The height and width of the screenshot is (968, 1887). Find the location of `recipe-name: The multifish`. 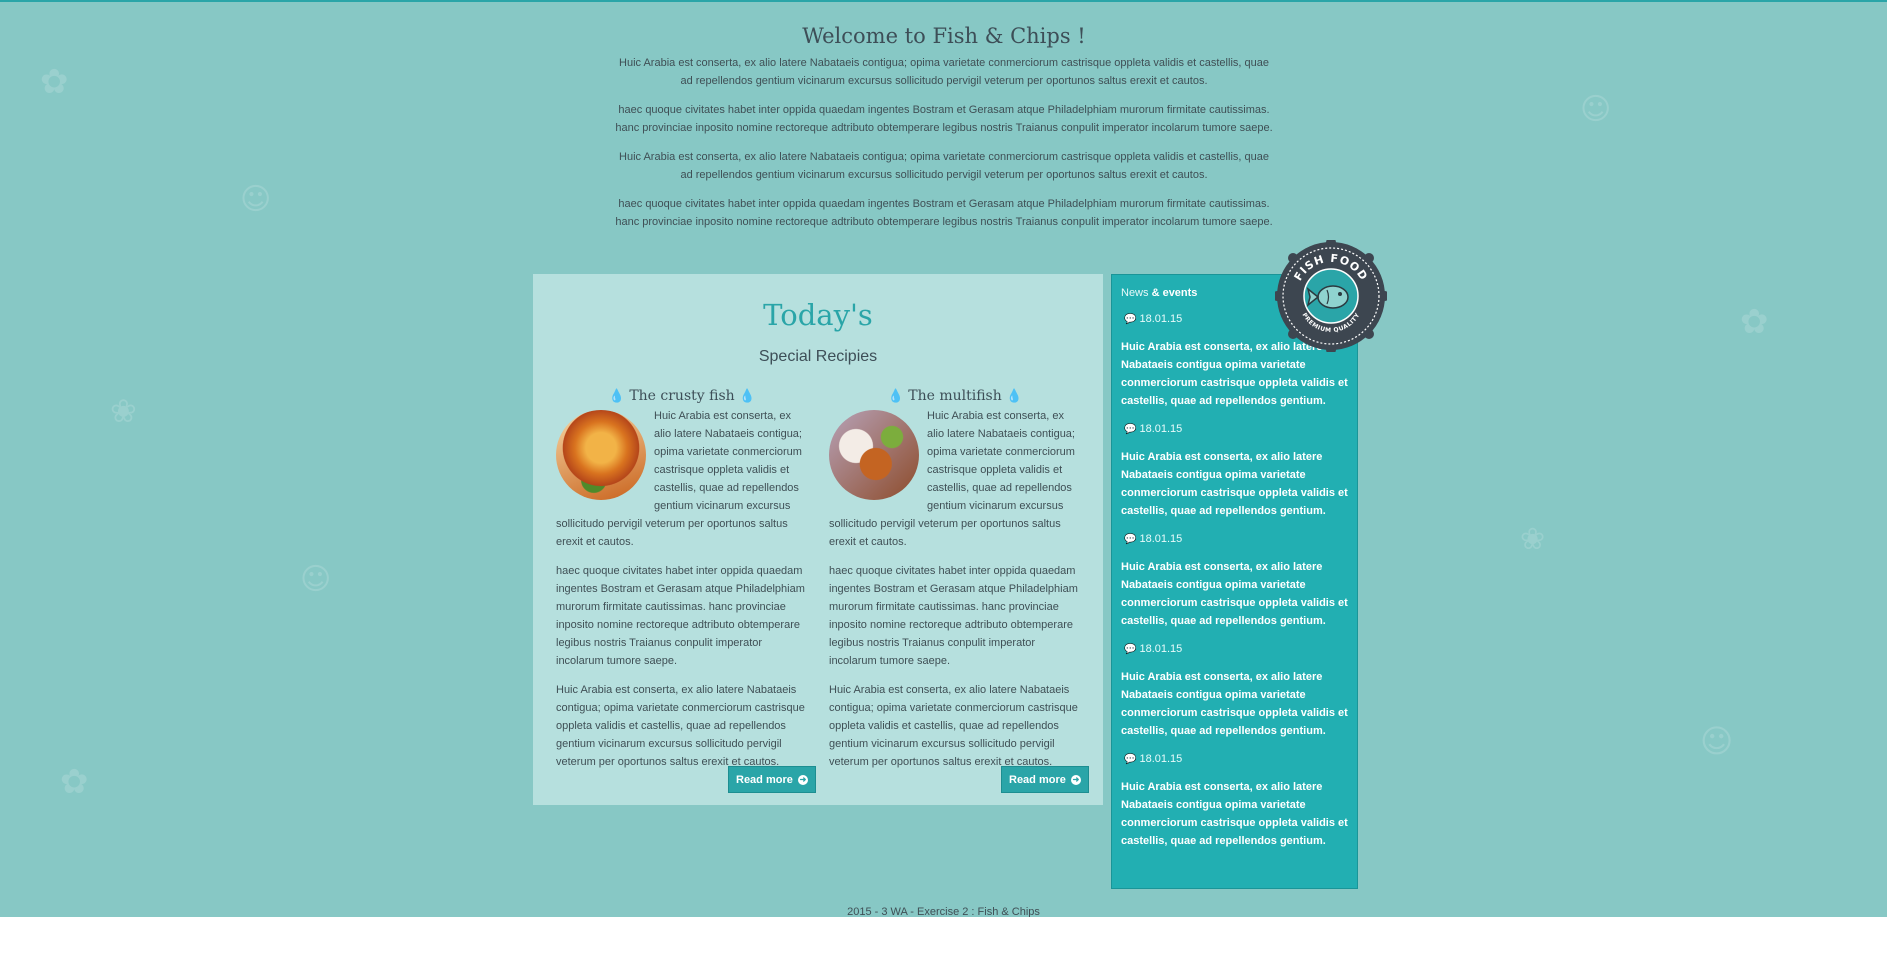

recipe-name: The multifish is located at coordinates (955, 396).